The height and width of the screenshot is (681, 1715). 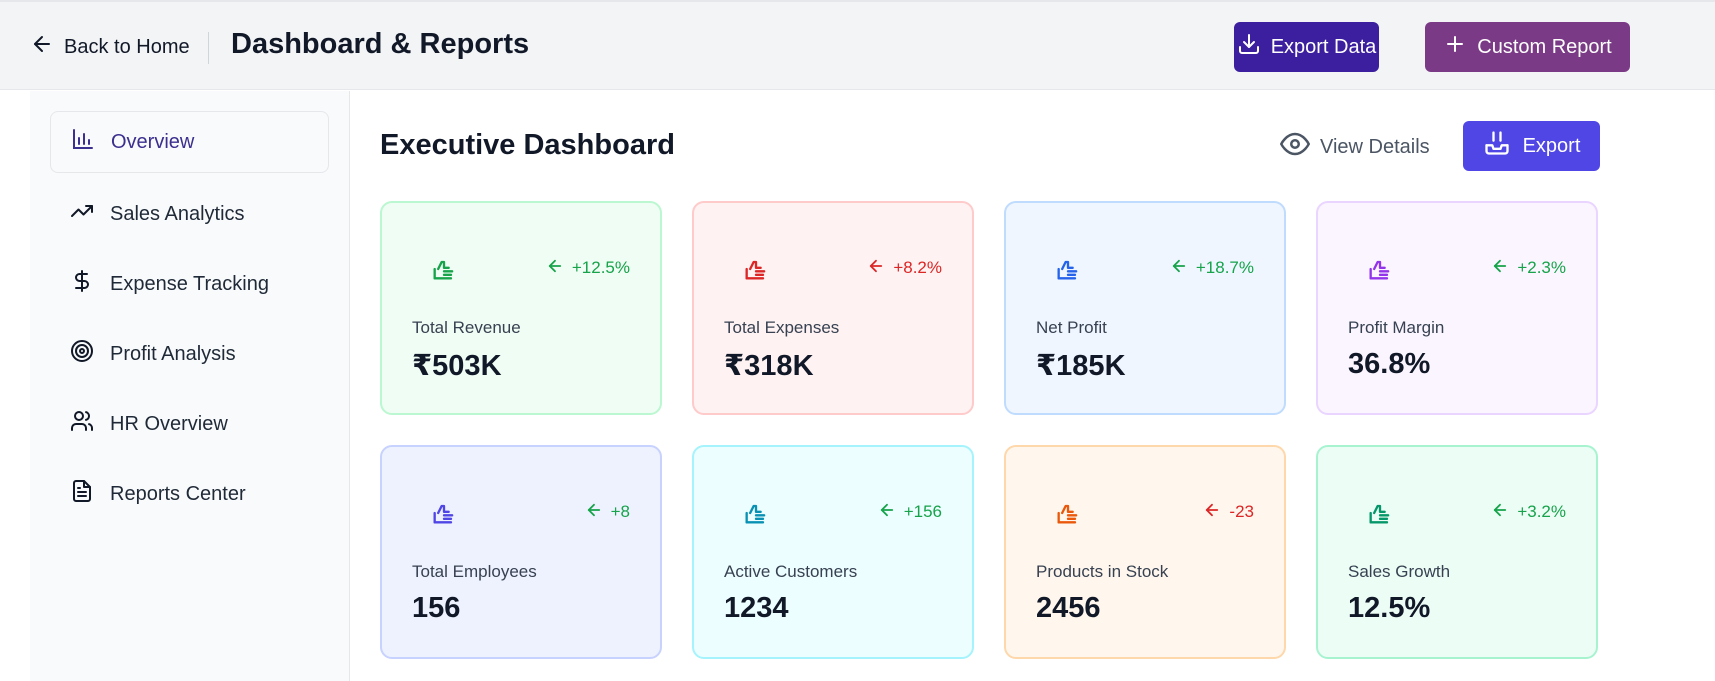 What do you see at coordinates (178, 493) in the screenshot?
I see `sidebar-item-label: Reports Center` at bounding box center [178, 493].